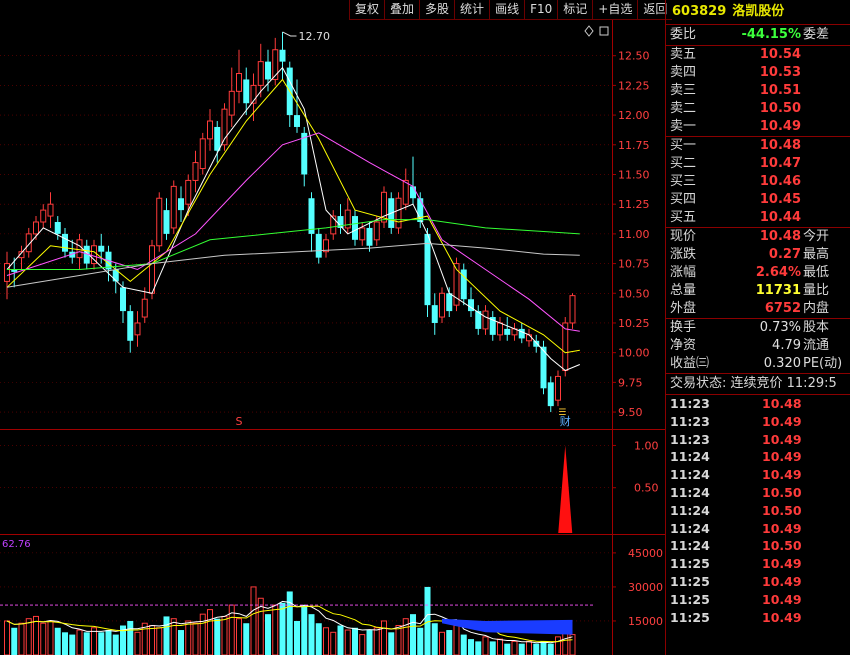  Describe the element at coordinates (645, 553) in the screenshot. I see `volume-tick-label: 45000` at that location.